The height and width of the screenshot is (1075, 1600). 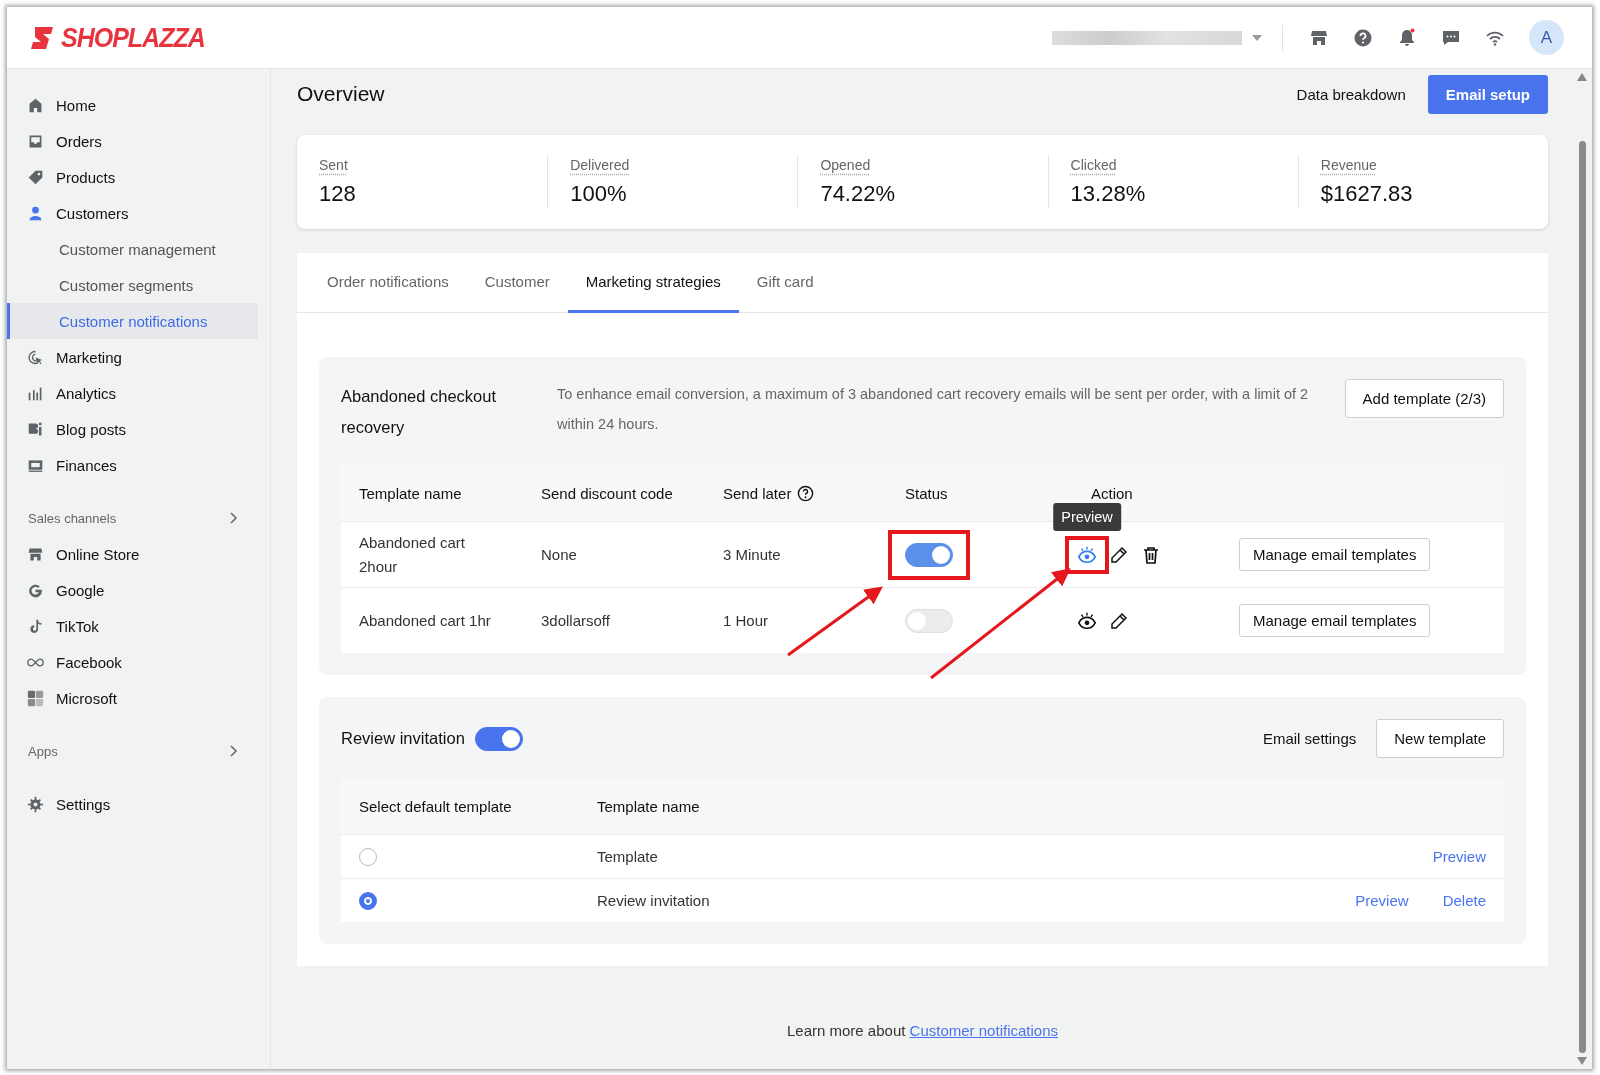 I want to click on stat-value: 100%, so click(x=599, y=194).